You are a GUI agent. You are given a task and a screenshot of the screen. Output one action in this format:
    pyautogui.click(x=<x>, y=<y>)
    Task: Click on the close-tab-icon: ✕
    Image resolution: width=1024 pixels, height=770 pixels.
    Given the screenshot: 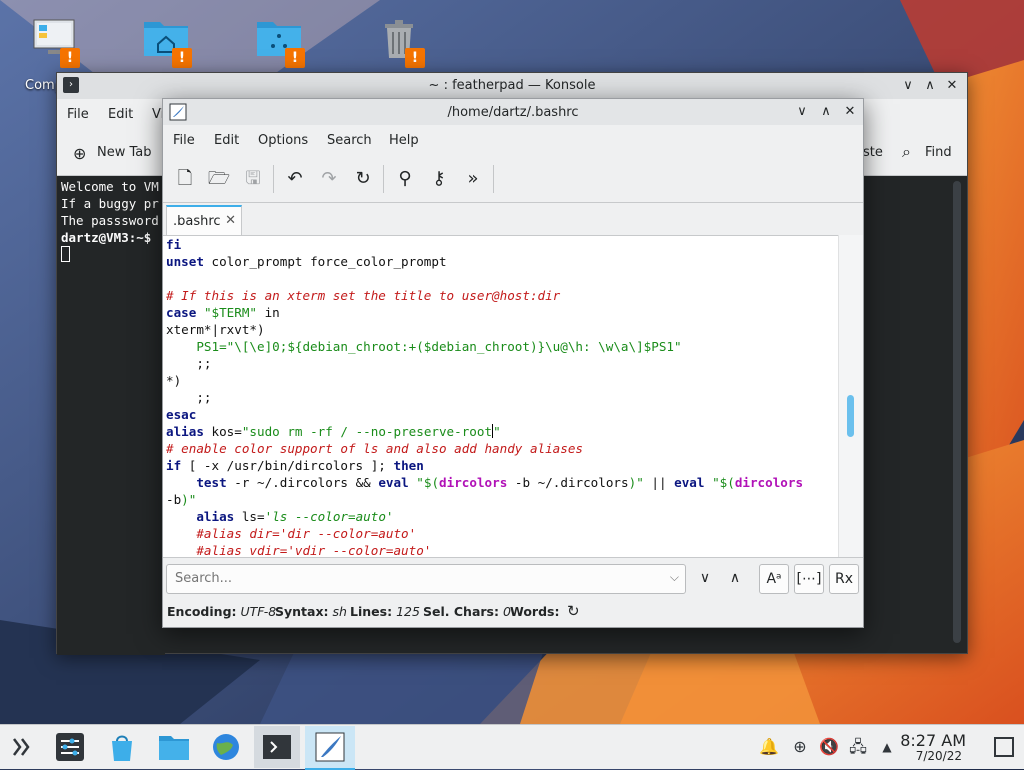 What is the action you would take?
    pyautogui.click(x=230, y=220)
    